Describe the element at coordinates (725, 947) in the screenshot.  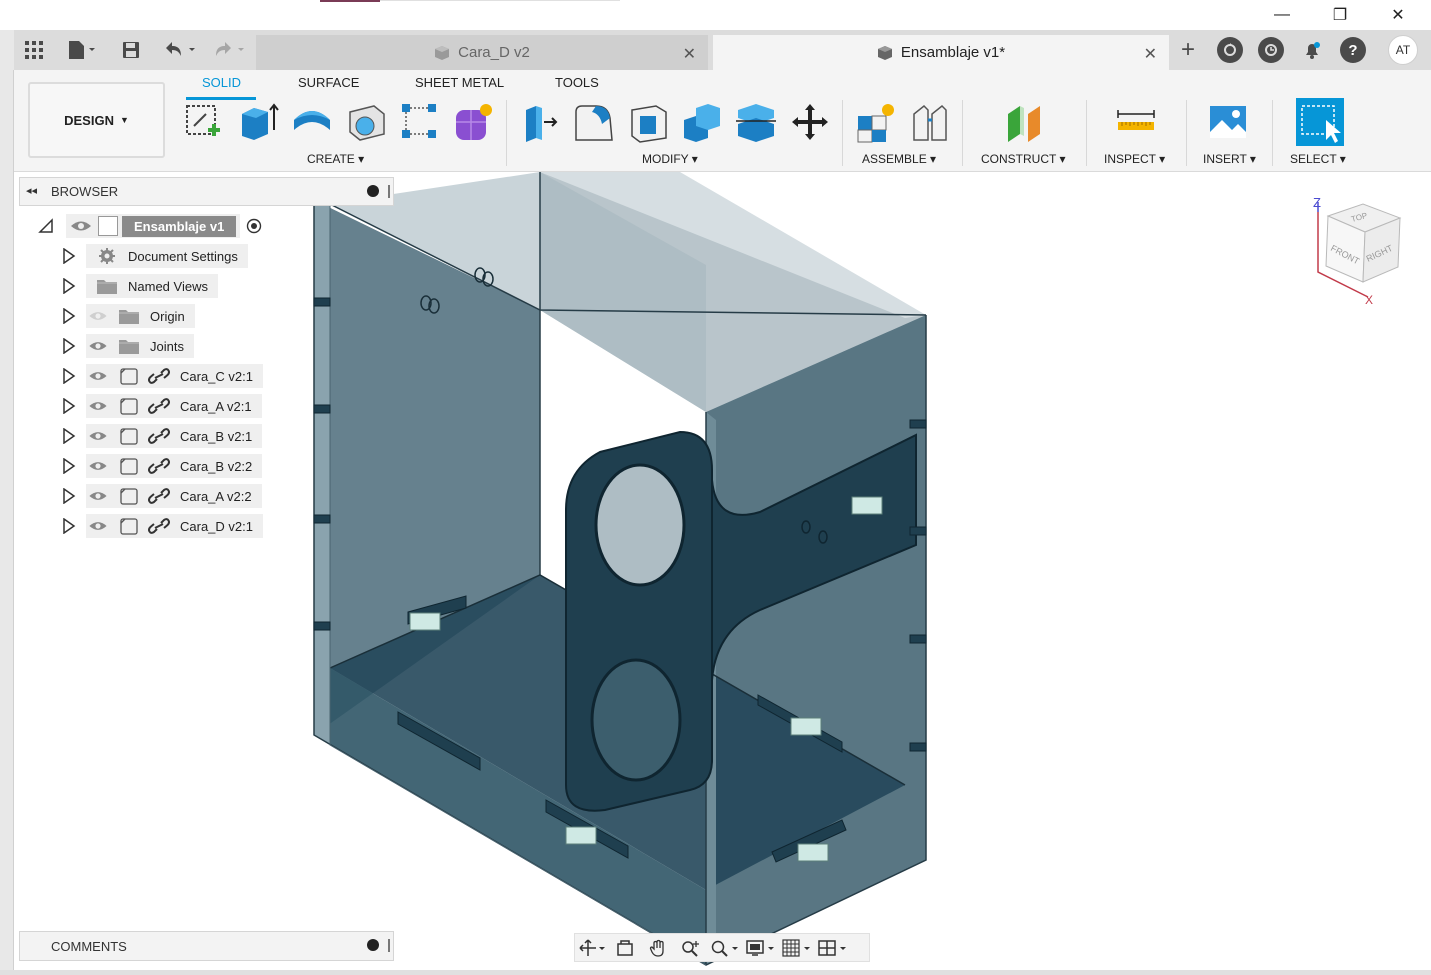
I see `zoom-window-icon` at that location.